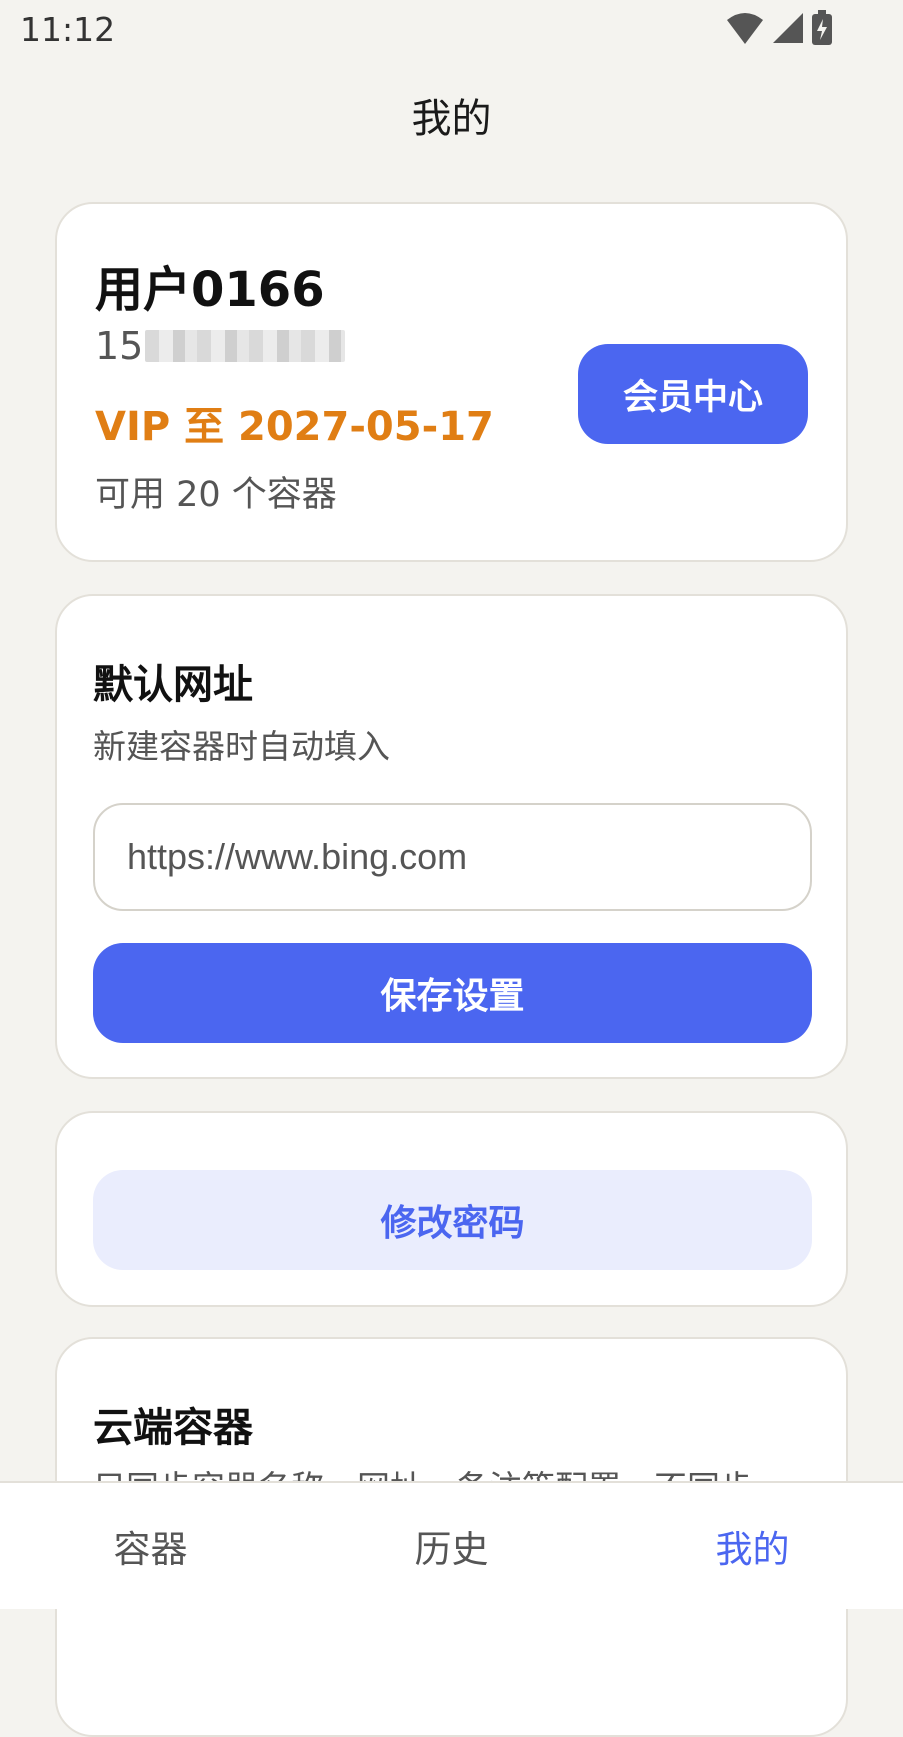 This screenshot has height=1737, width=903. Describe the element at coordinates (119, 346) in the screenshot. I see `phone-prefix: 15` at that location.